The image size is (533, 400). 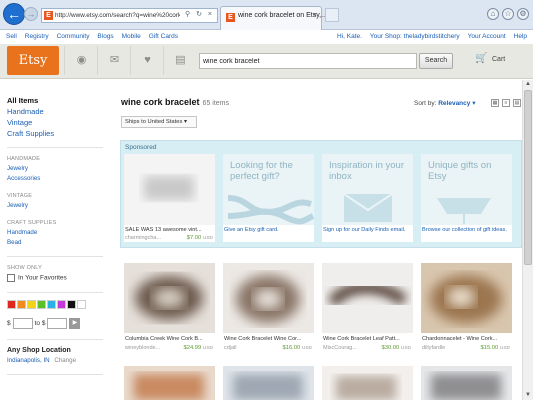 What do you see at coordinates (163, 36) in the screenshot?
I see `nav-link-gift-cards: Gift Cards` at bounding box center [163, 36].